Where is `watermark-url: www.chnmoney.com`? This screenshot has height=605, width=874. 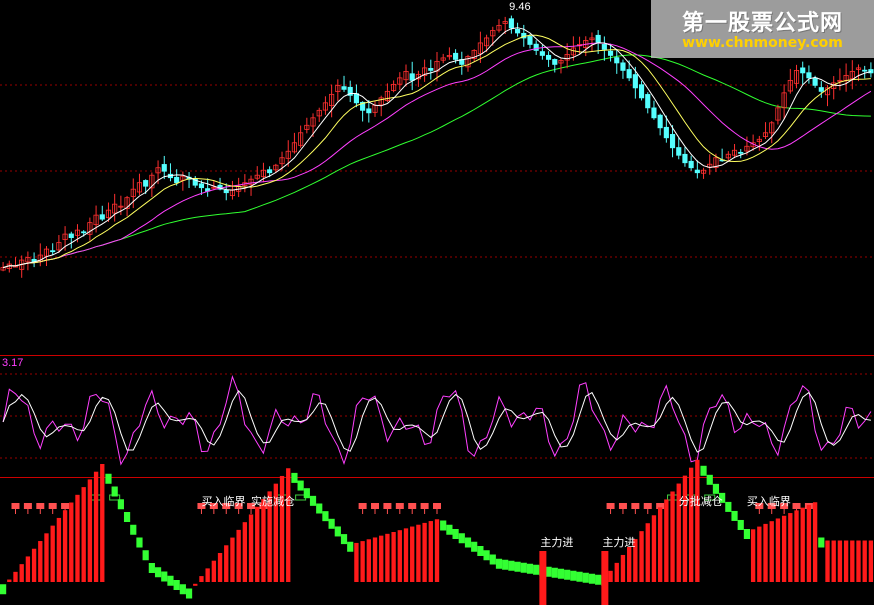 watermark-url: www.chnmoney.com is located at coordinates (762, 43).